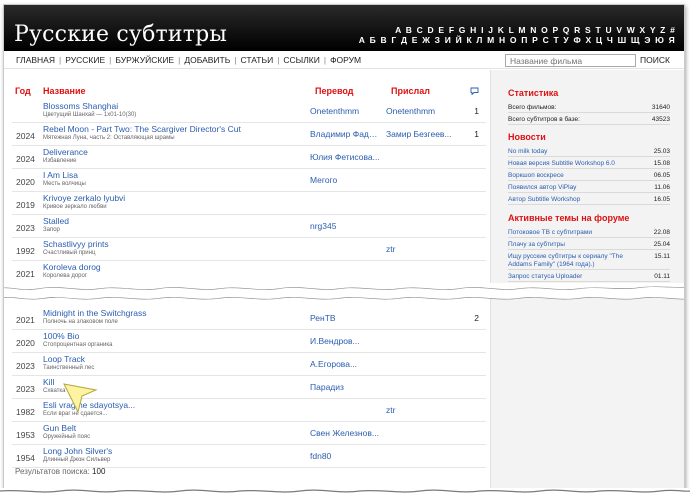 Image resolution: width=690 pixels, height=500 pixels. What do you see at coordinates (589, 187) in the screenshot?
I see `sidebar-row: Появился автор ViPlay 11.06` at bounding box center [589, 187].